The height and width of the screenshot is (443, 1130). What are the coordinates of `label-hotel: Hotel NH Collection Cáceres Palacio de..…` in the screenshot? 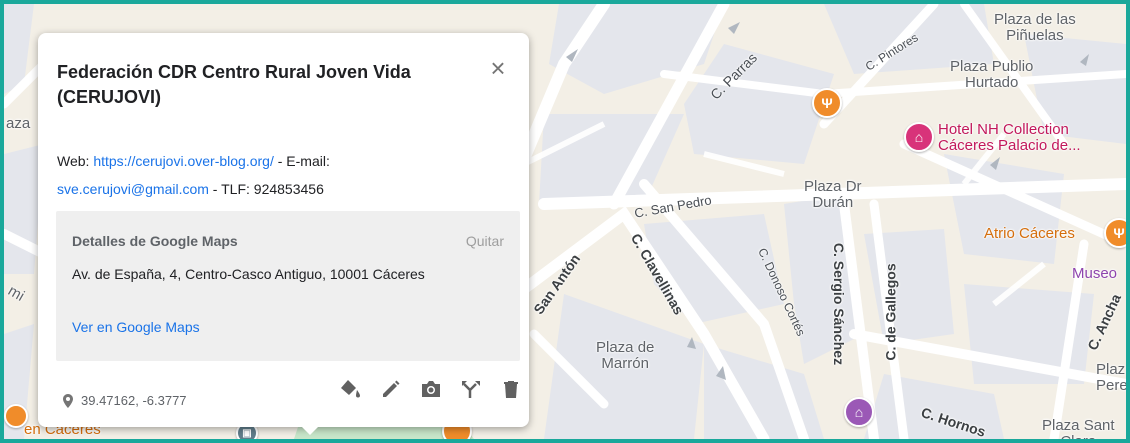 It's located at (1009, 138).